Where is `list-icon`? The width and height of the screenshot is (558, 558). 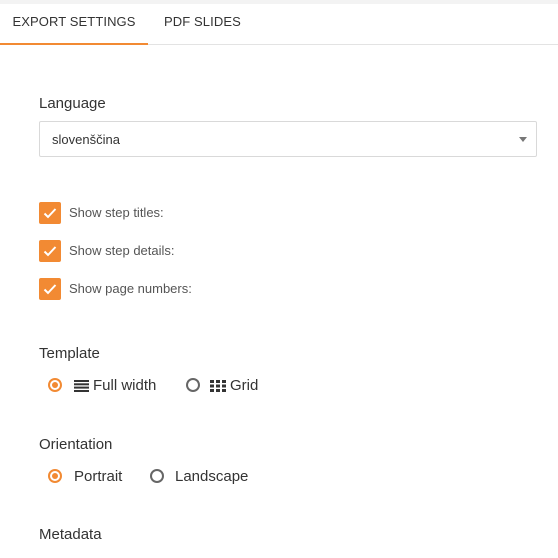
list-icon is located at coordinates (81, 386).